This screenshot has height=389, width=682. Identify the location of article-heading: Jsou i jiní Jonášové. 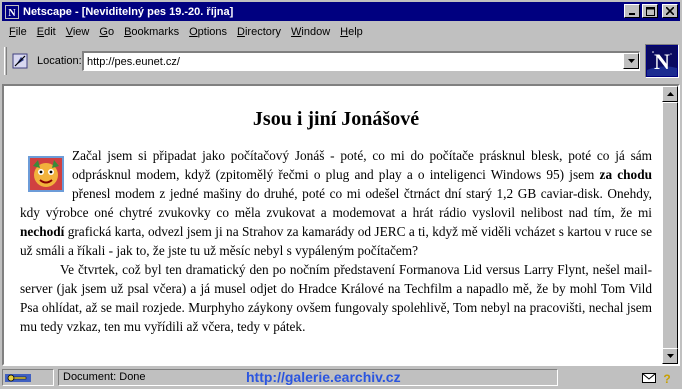
(336, 119).